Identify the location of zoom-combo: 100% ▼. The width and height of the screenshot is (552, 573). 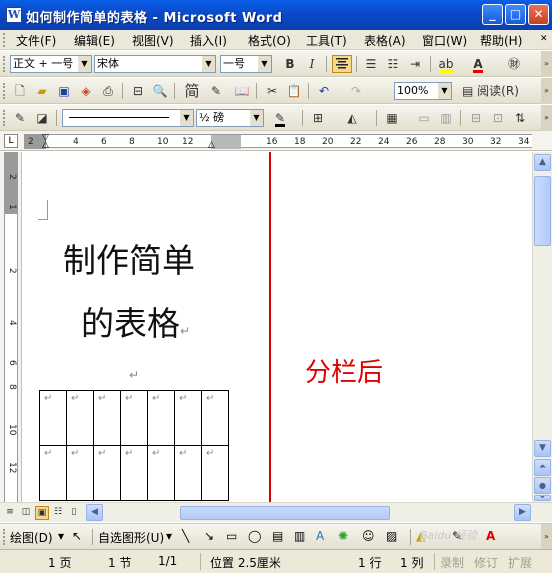
(423, 91).